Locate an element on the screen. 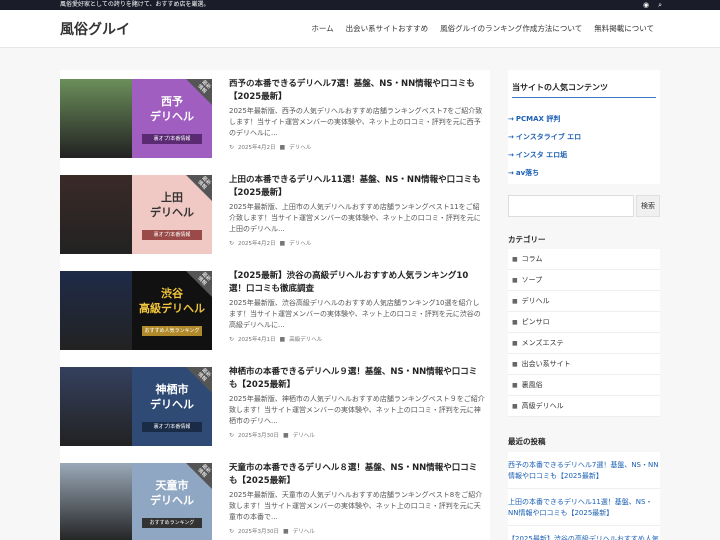 Image resolution: width=720 pixels, height=540 pixels. post-thumbnail: 西予 デリヘル 裏オプ/本番情報 最新情報 is located at coordinates (136, 118).